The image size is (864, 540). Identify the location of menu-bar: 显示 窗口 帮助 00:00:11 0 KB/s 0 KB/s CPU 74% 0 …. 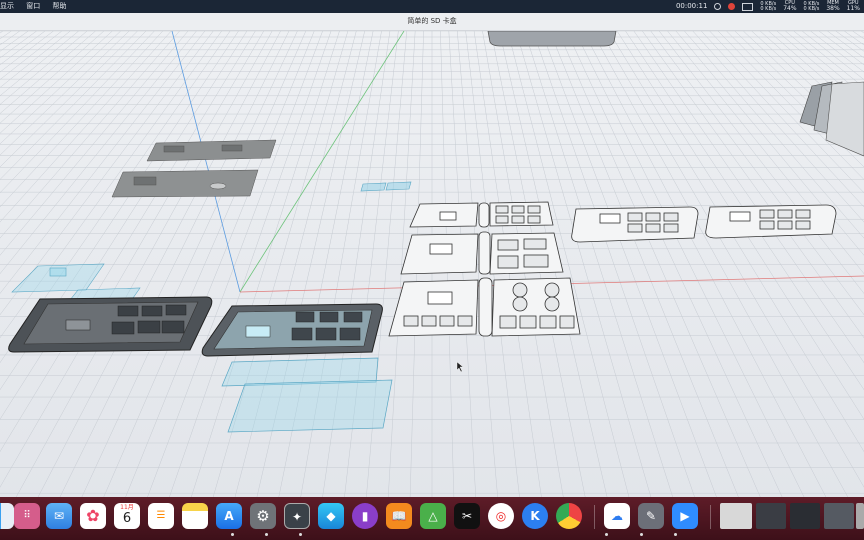
(432, 6).